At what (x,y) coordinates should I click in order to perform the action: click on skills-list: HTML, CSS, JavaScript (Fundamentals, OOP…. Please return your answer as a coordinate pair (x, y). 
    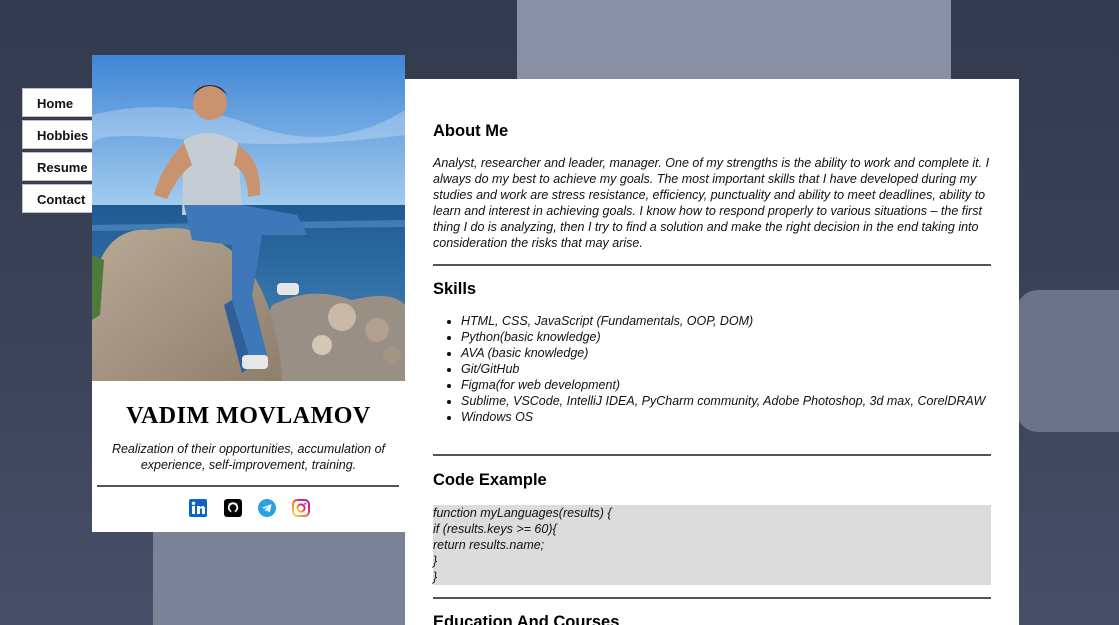
    Looking at the image, I should click on (717, 369).